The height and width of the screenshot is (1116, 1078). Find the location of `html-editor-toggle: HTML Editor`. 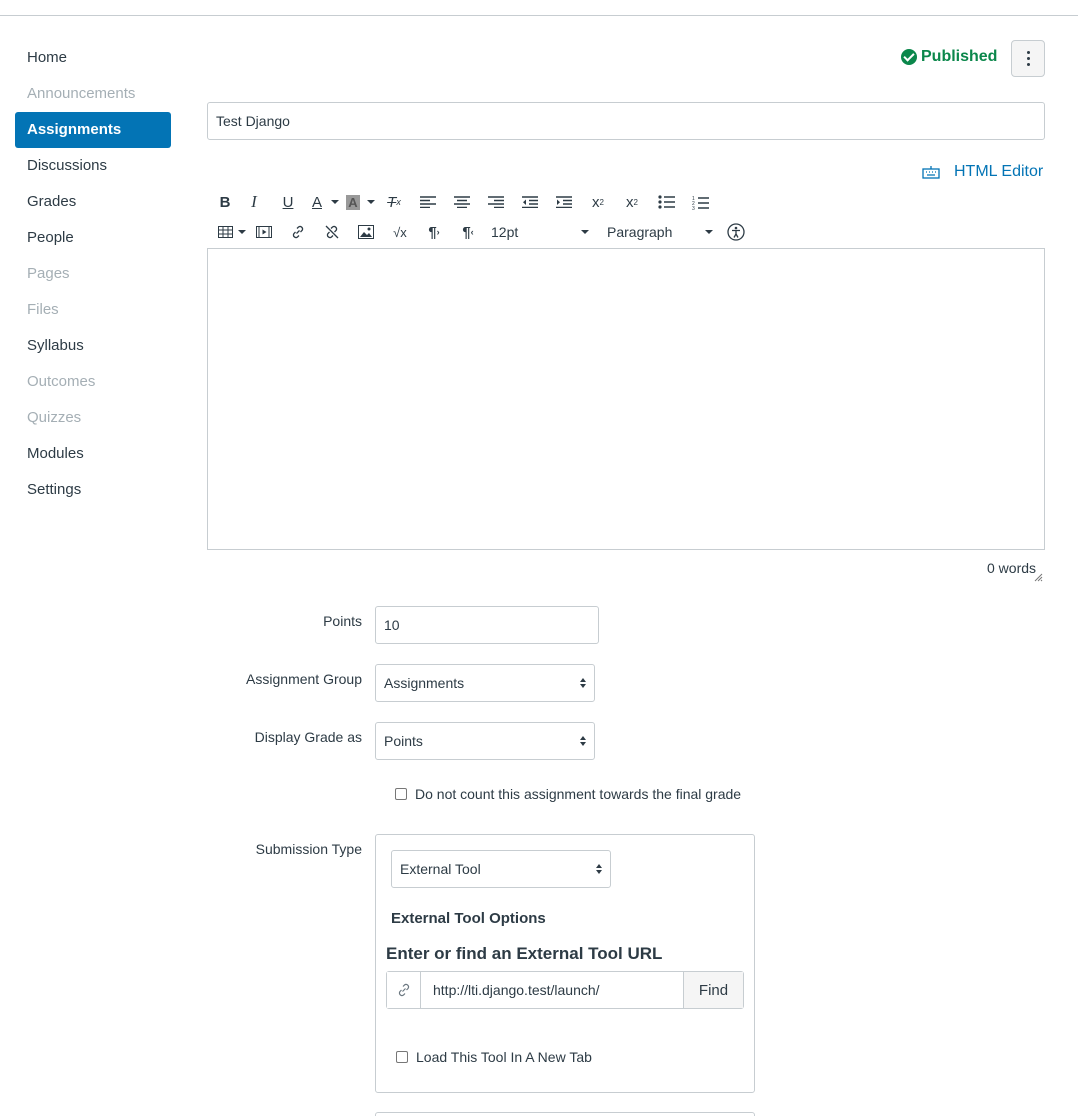

html-editor-toggle: HTML Editor is located at coordinates (982, 172).